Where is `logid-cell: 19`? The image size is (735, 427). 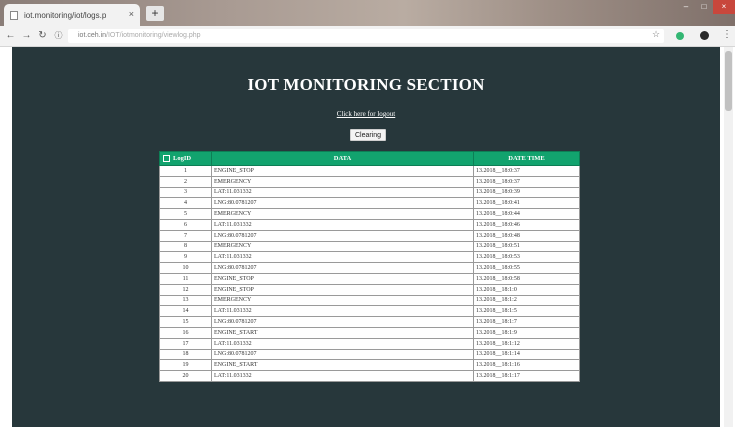 logid-cell: 19 is located at coordinates (185, 365).